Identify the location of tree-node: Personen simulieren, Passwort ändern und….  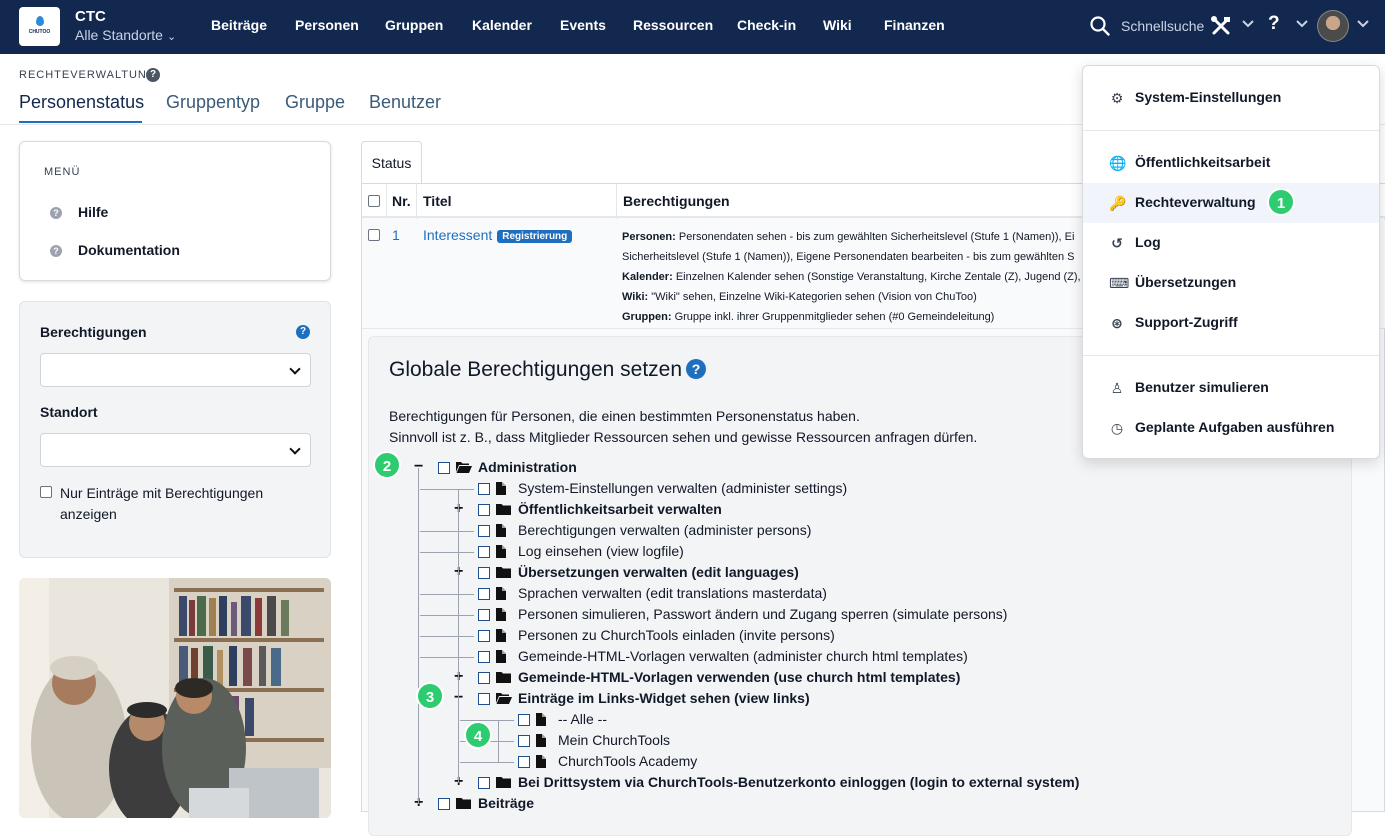
(849, 615).